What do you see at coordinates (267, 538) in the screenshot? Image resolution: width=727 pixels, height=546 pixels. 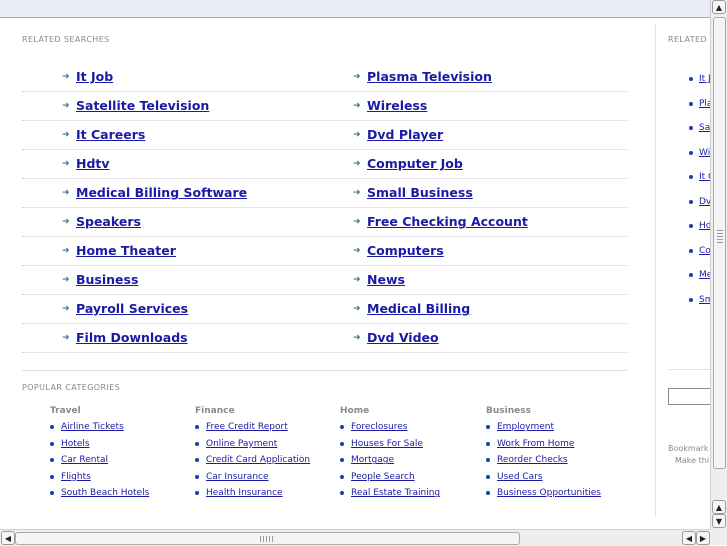 I see `horizontal-scroll-thumb` at bounding box center [267, 538].